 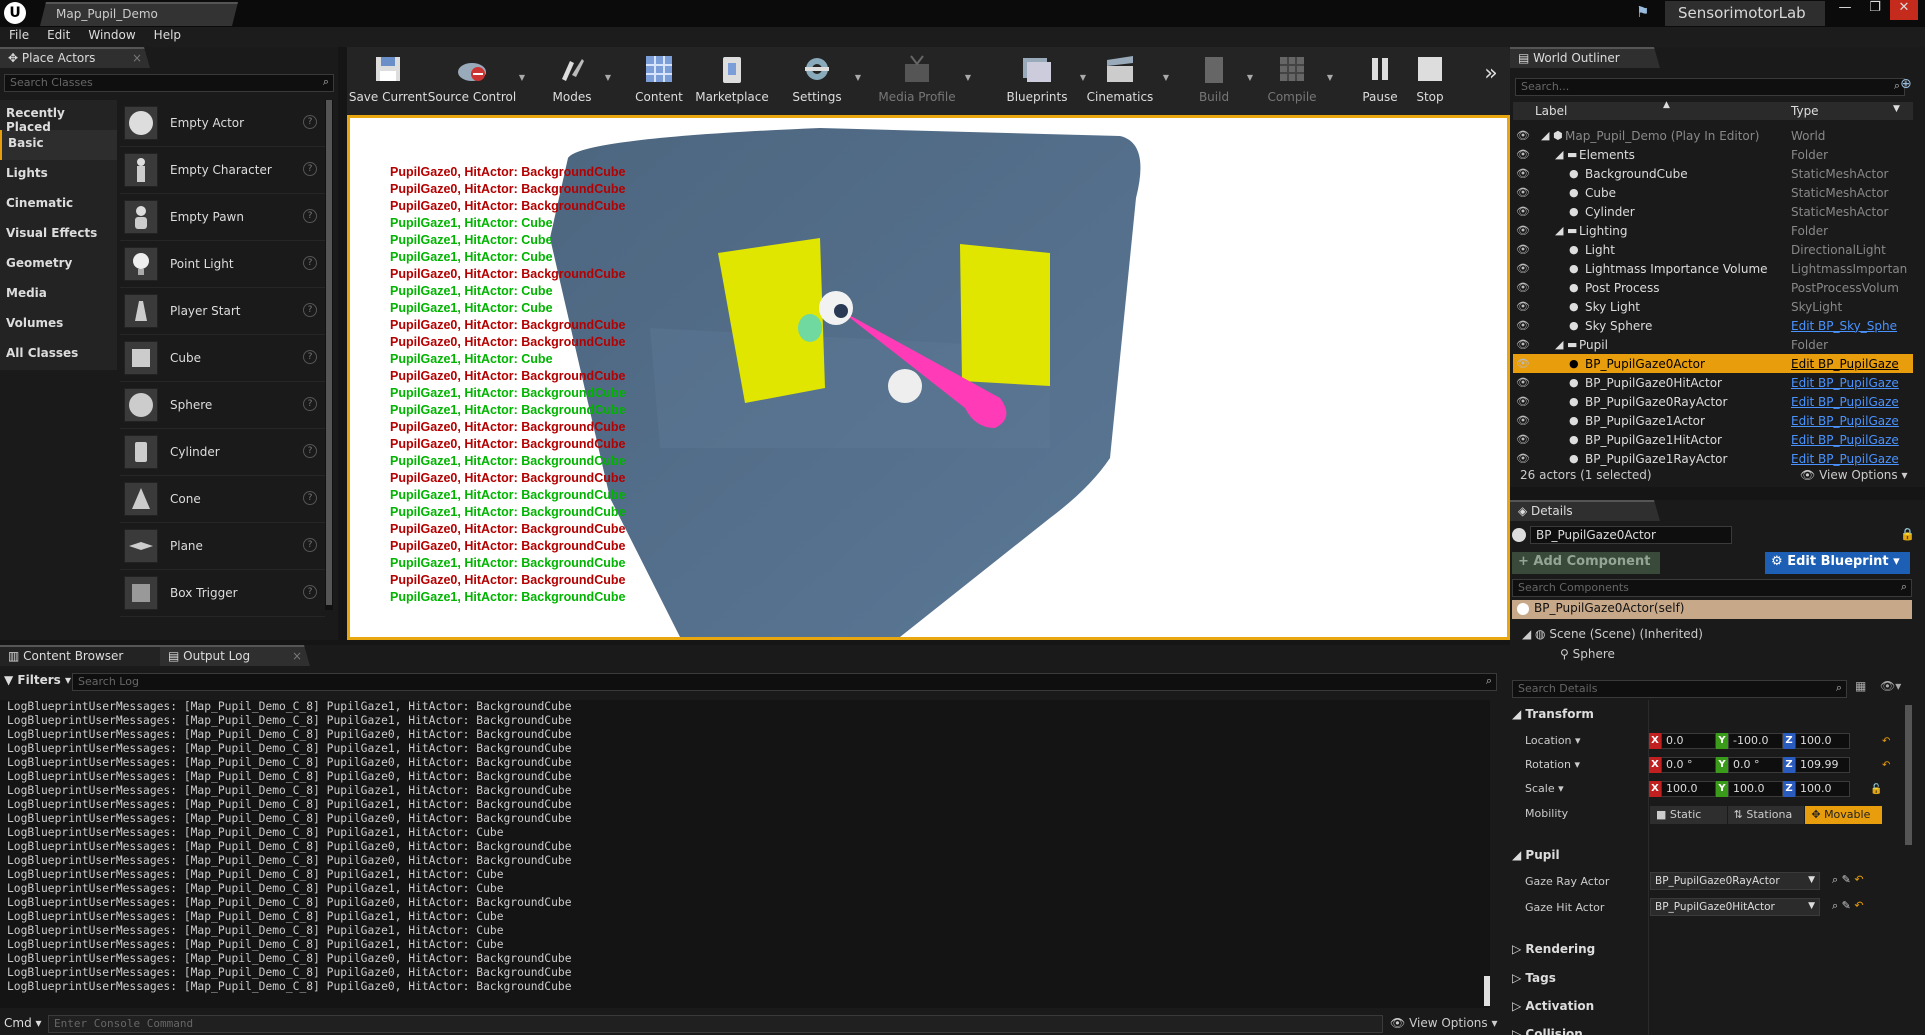 What do you see at coordinates (1587, 654) in the screenshot?
I see `component-sphere-row: ⚲ Sphere` at bounding box center [1587, 654].